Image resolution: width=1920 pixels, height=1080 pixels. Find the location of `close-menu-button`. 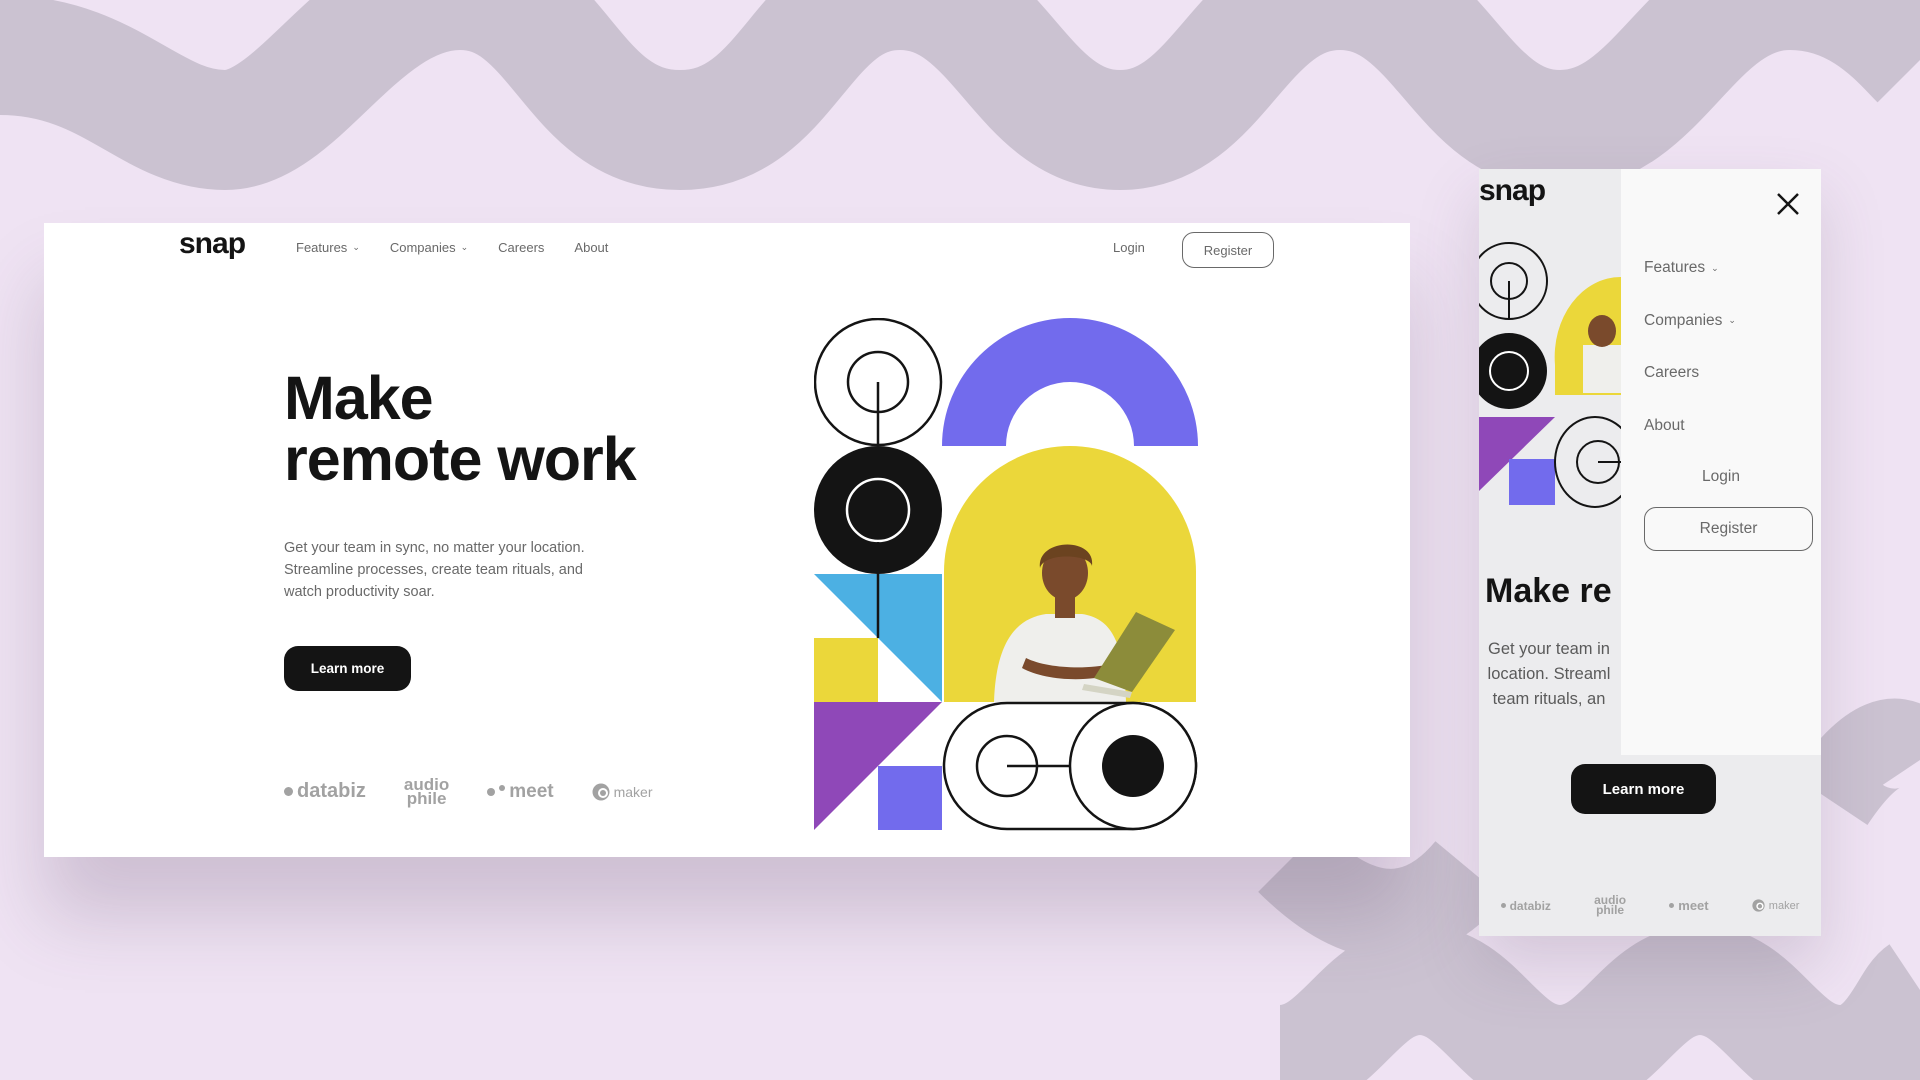

close-menu-button is located at coordinates (1788, 204).